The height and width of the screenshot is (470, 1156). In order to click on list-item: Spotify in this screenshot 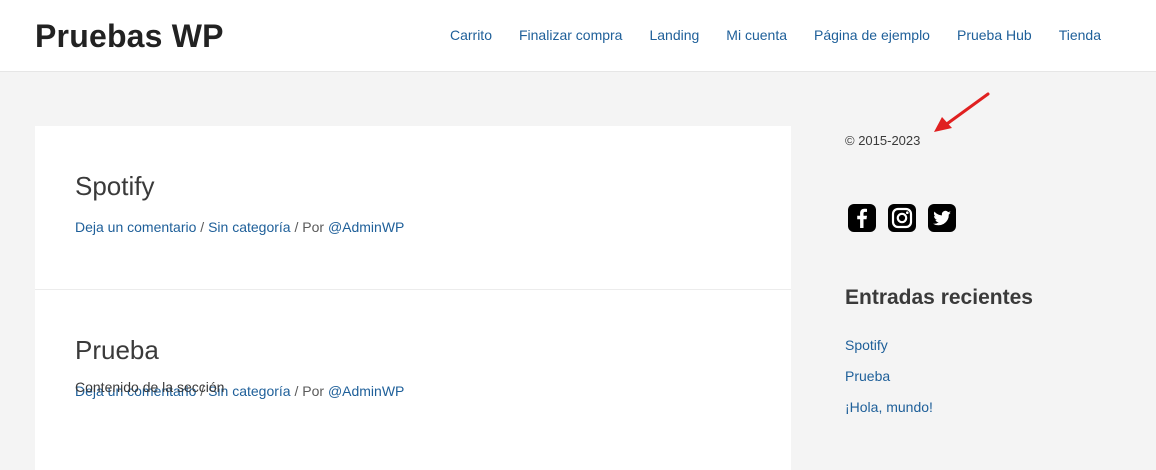, I will do `click(889, 352)`.